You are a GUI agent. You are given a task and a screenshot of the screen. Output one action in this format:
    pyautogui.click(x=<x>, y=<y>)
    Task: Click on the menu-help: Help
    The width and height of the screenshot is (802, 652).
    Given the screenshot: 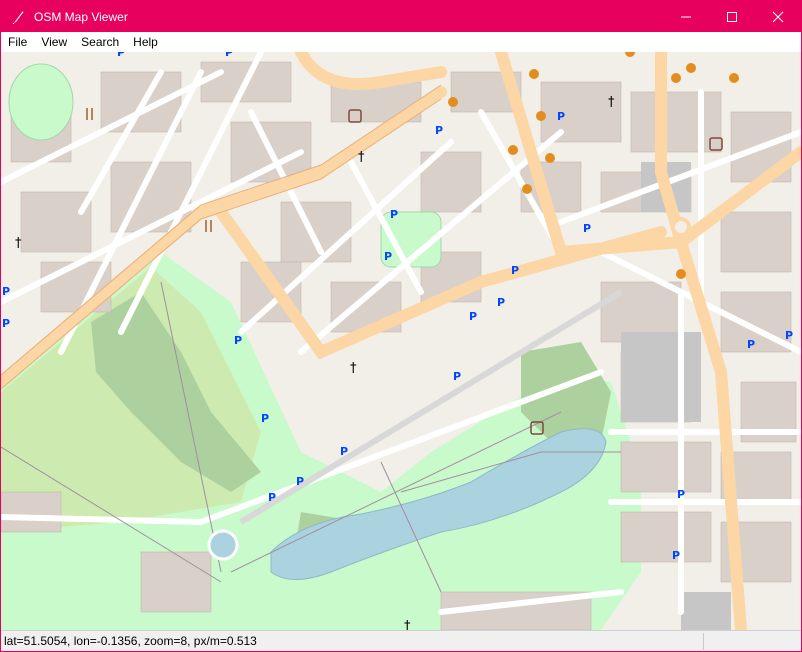 What is the action you would take?
    pyautogui.click(x=145, y=42)
    